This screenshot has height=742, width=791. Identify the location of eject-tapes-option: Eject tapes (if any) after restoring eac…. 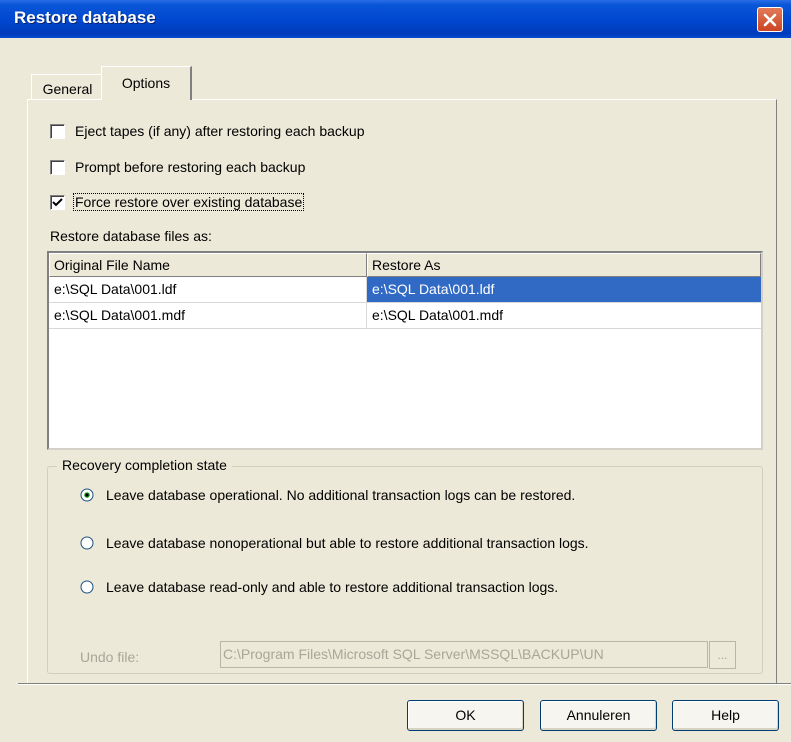
(207, 131).